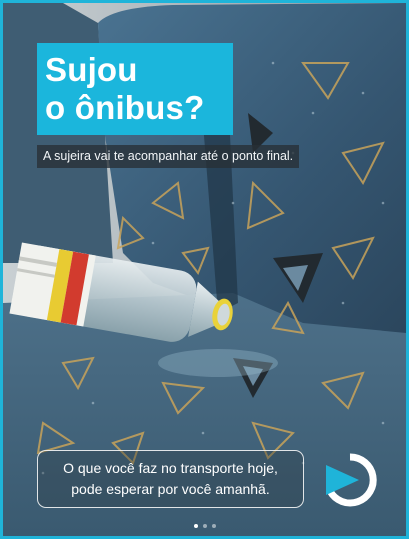 Image resolution: width=409 pixels, height=539 pixels. I want to click on cta-line-2: pode esperar por você amanhã., so click(170, 489).